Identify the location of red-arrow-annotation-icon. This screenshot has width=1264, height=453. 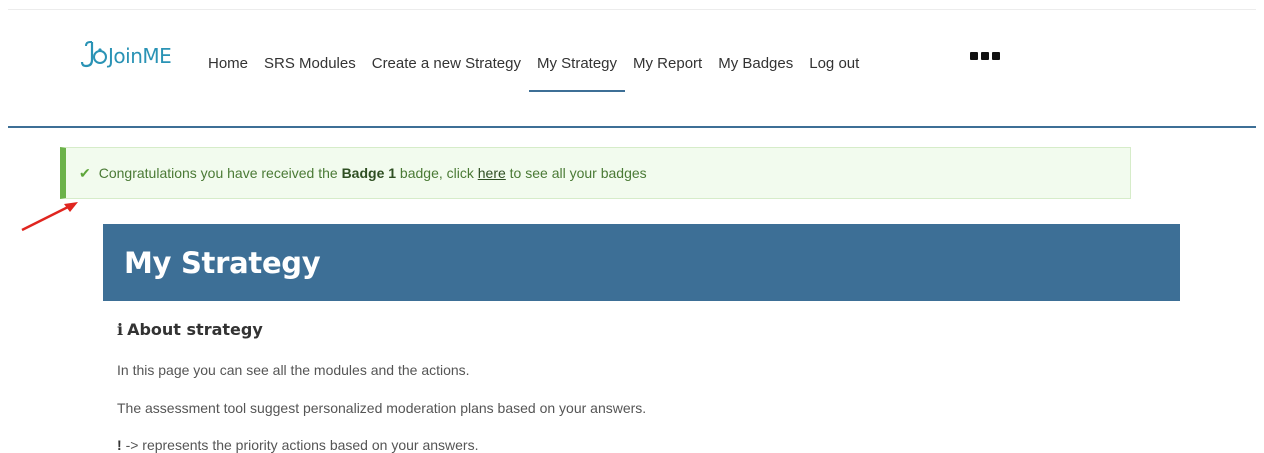
(49, 217).